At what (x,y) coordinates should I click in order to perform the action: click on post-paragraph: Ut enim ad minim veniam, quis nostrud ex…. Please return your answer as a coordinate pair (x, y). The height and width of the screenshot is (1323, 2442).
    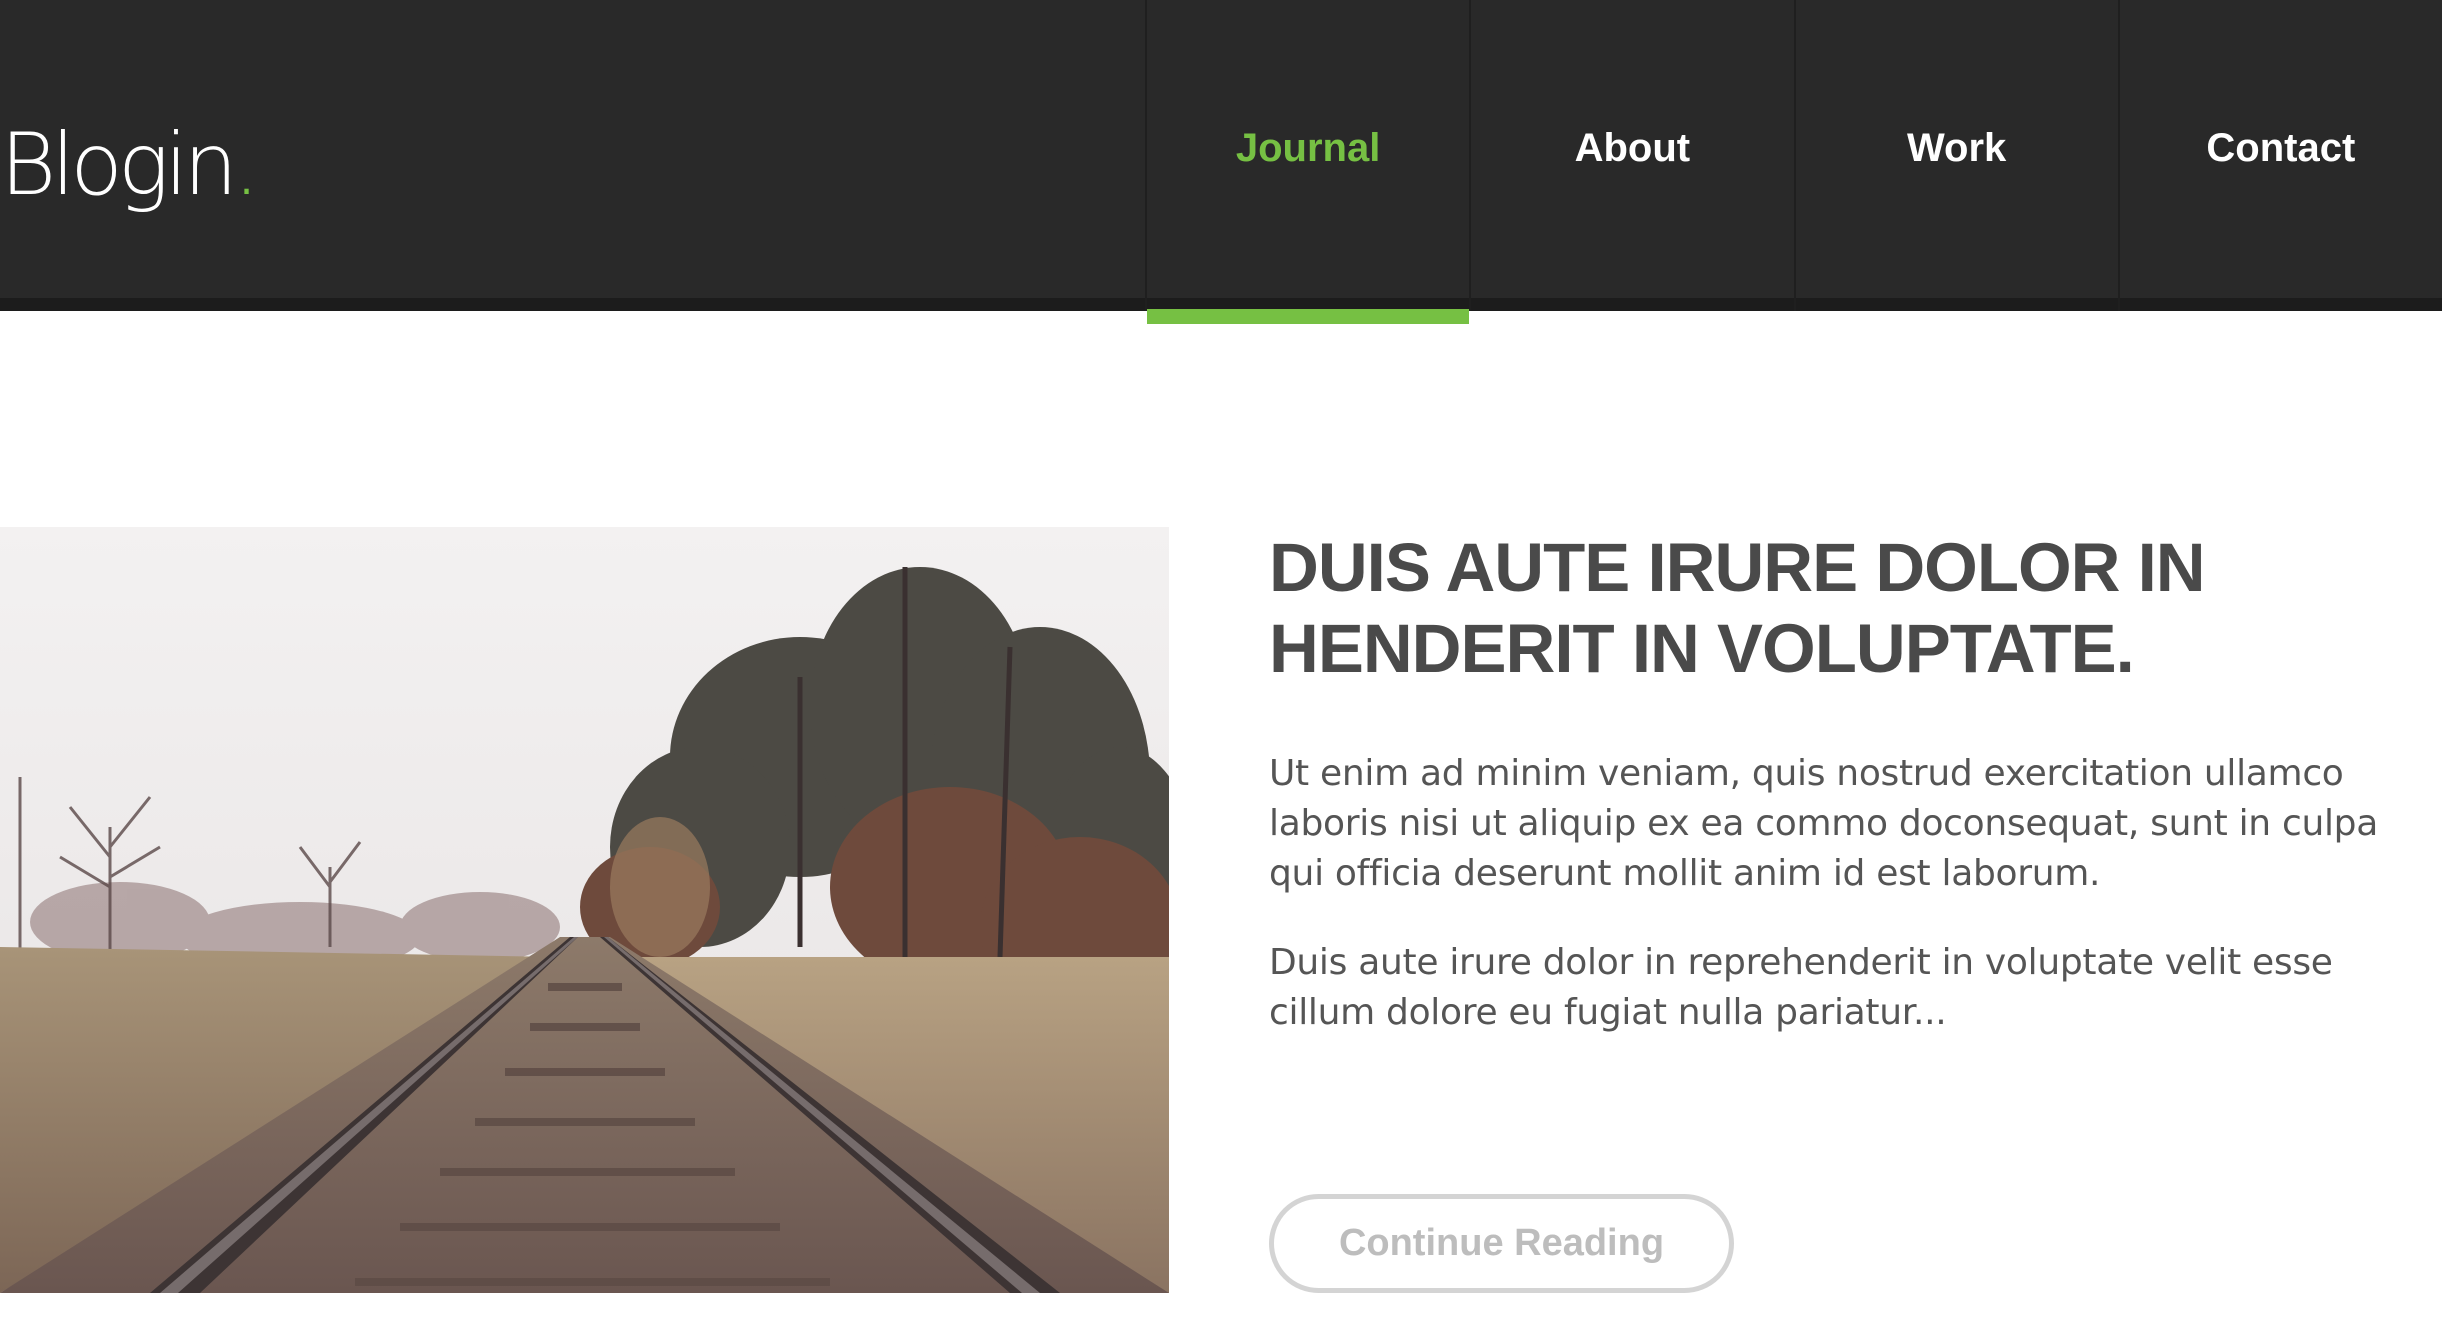
    Looking at the image, I should click on (1823, 823).